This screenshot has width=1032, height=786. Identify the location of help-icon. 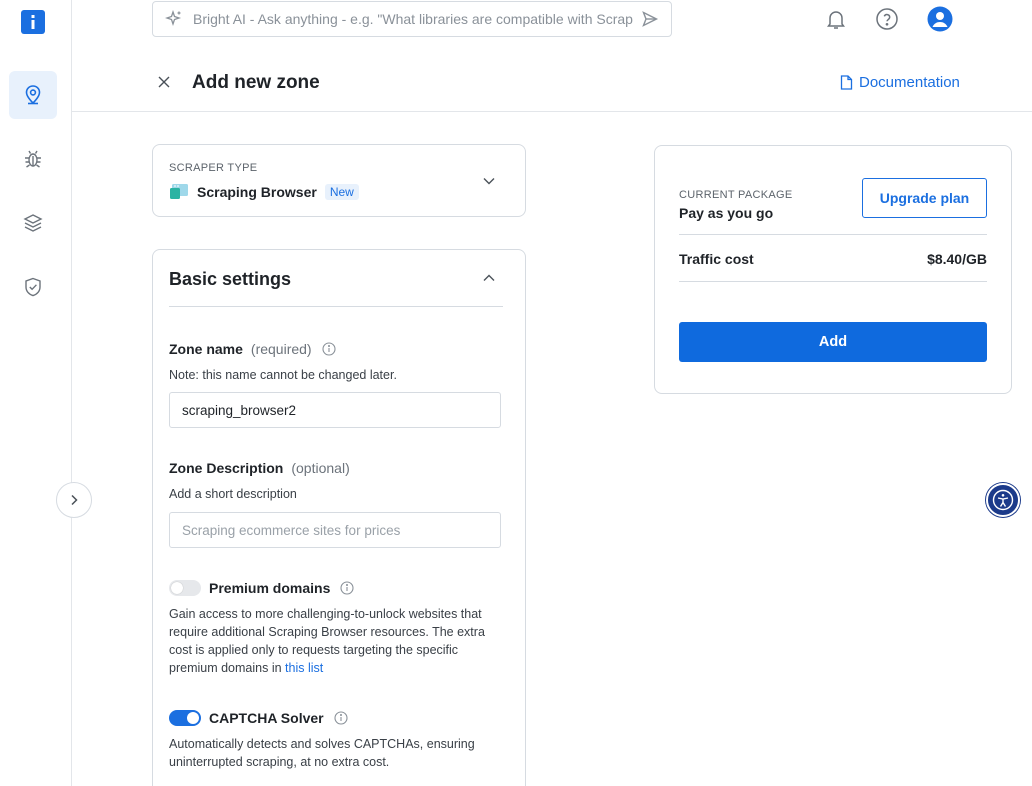
(887, 19).